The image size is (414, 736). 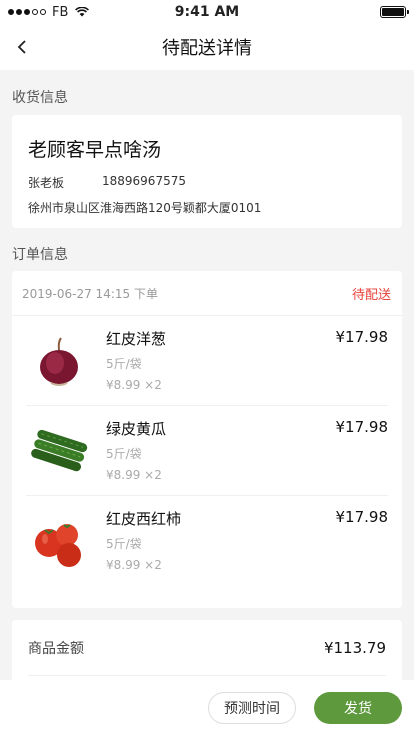 What do you see at coordinates (371, 295) in the screenshot?
I see `order-status-badge: 待配送` at bounding box center [371, 295].